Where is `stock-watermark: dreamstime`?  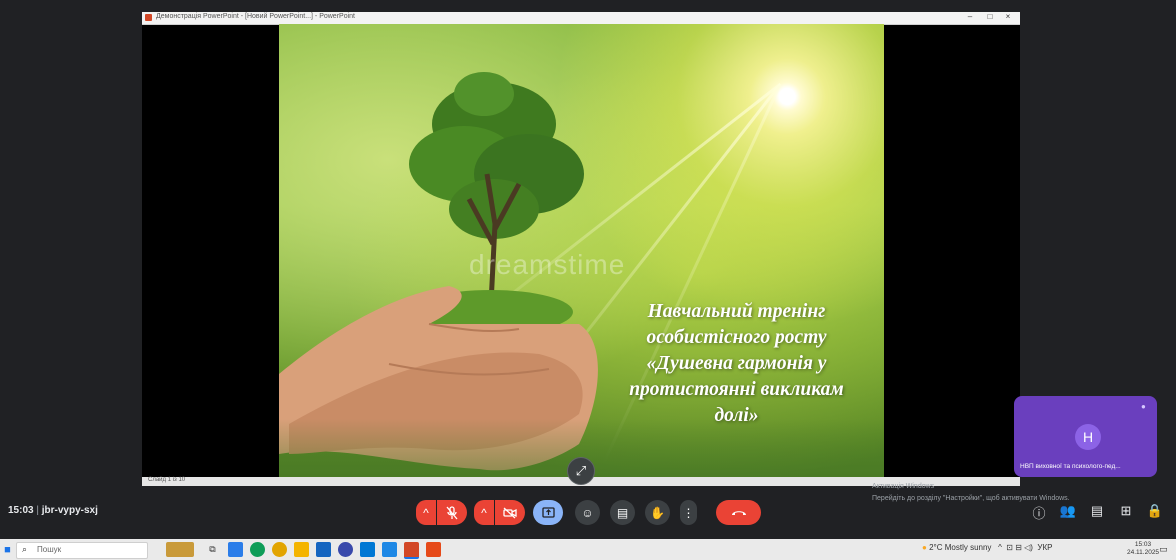
stock-watermark: dreamstime is located at coordinates (547, 264).